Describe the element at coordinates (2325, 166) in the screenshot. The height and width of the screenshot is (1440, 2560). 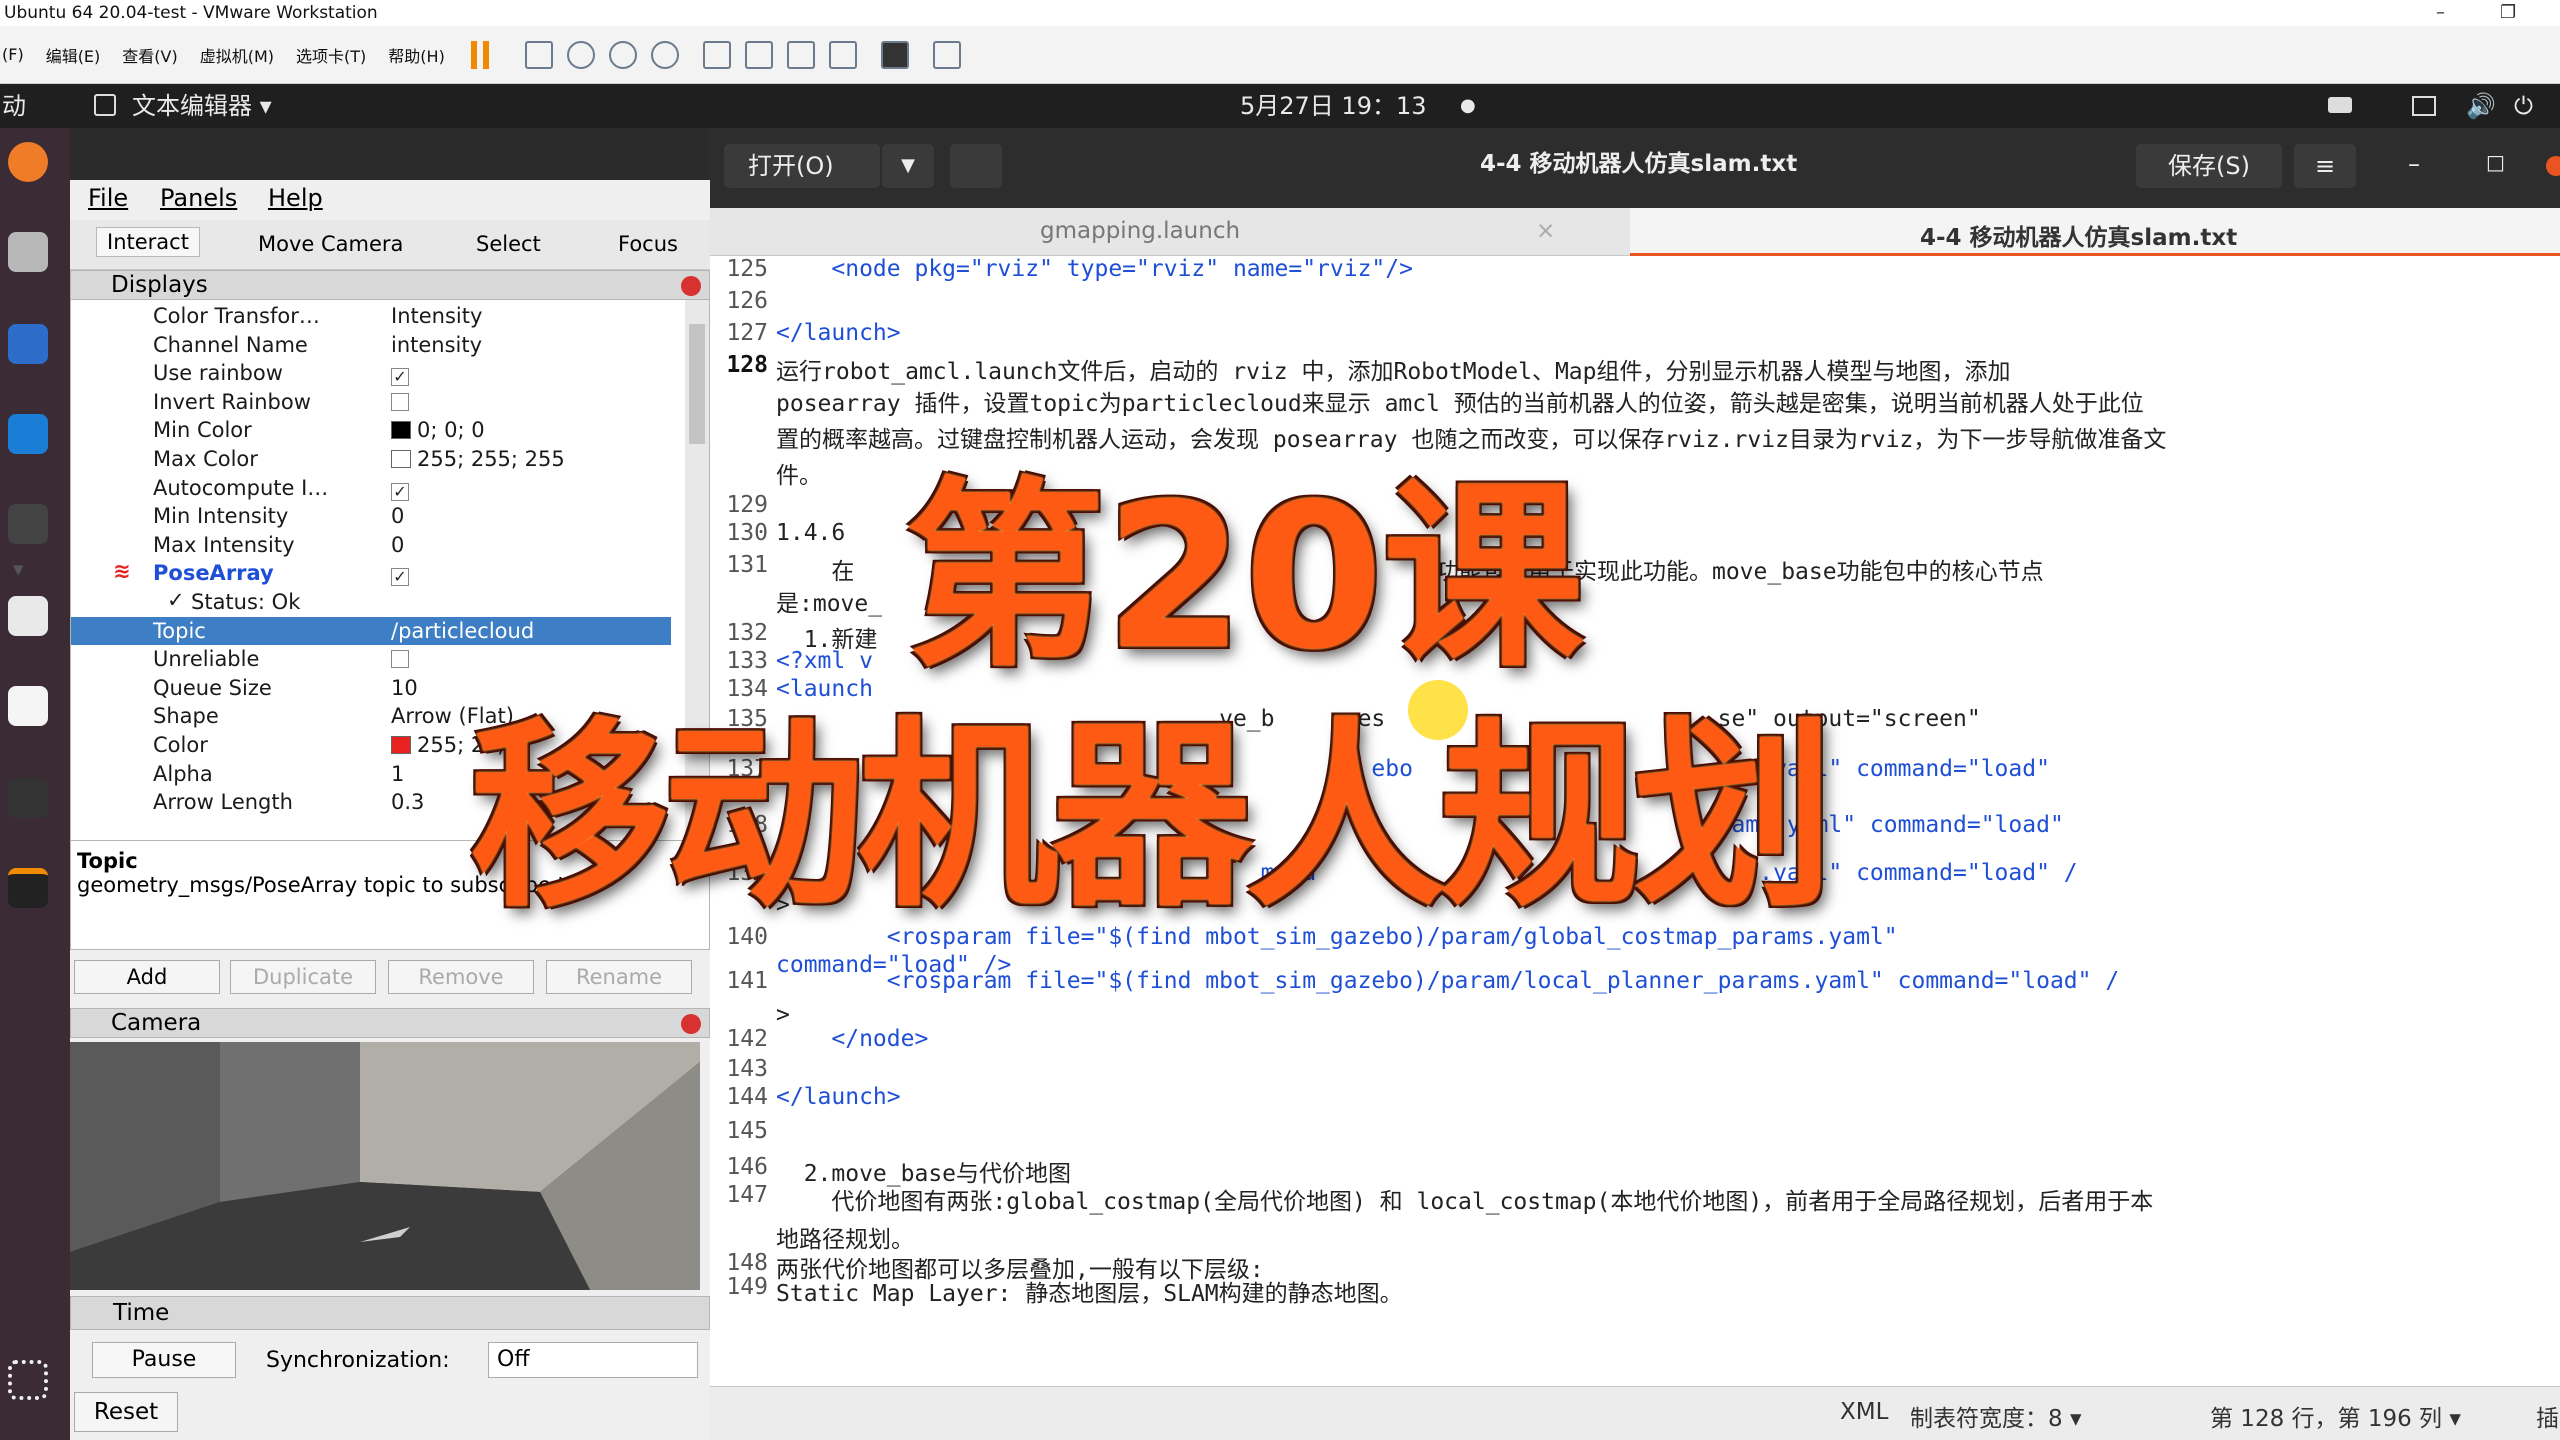
I see `hamburger-menu-icon: ≡` at that location.